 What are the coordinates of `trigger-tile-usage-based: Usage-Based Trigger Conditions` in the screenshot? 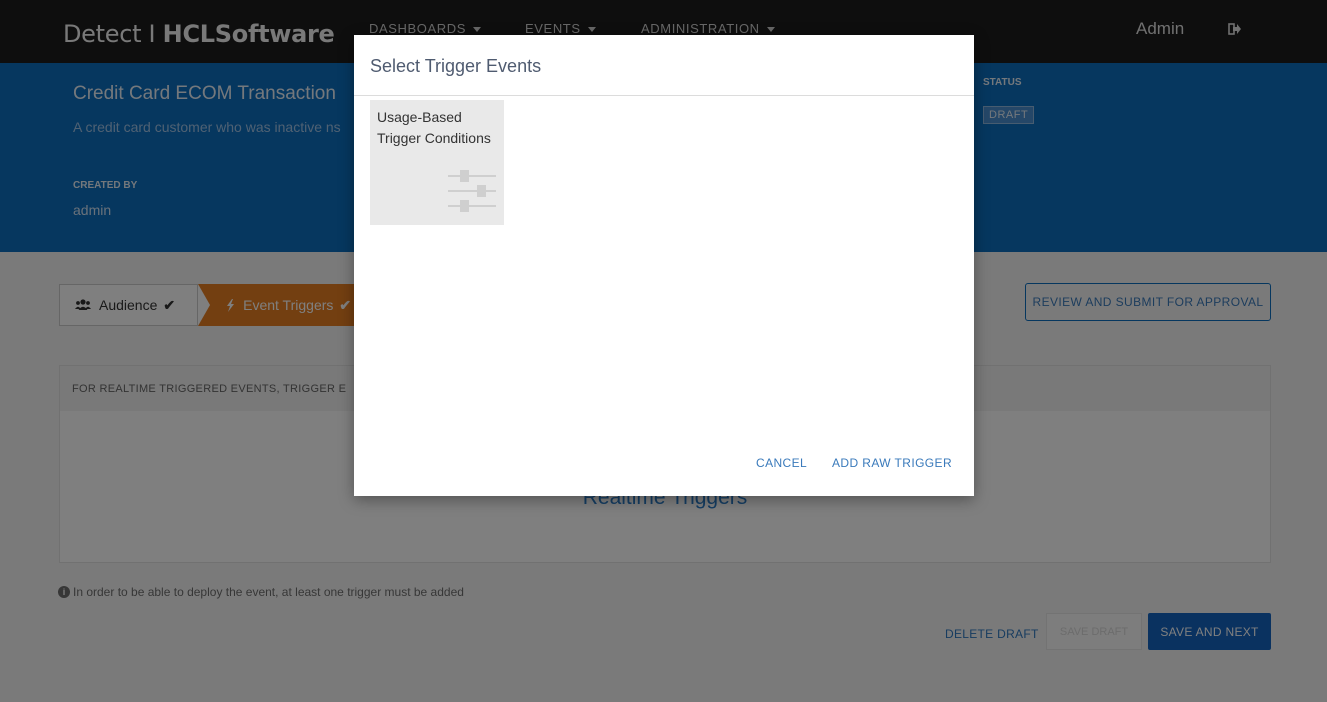 It's located at (437, 162).